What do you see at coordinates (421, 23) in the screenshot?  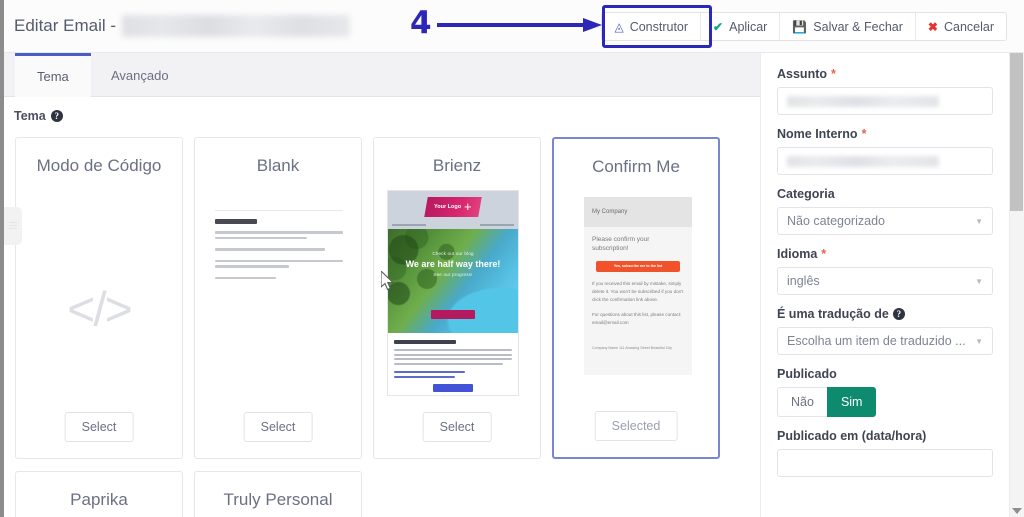 I see `annotation-step-number: 4` at bounding box center [421, 23].